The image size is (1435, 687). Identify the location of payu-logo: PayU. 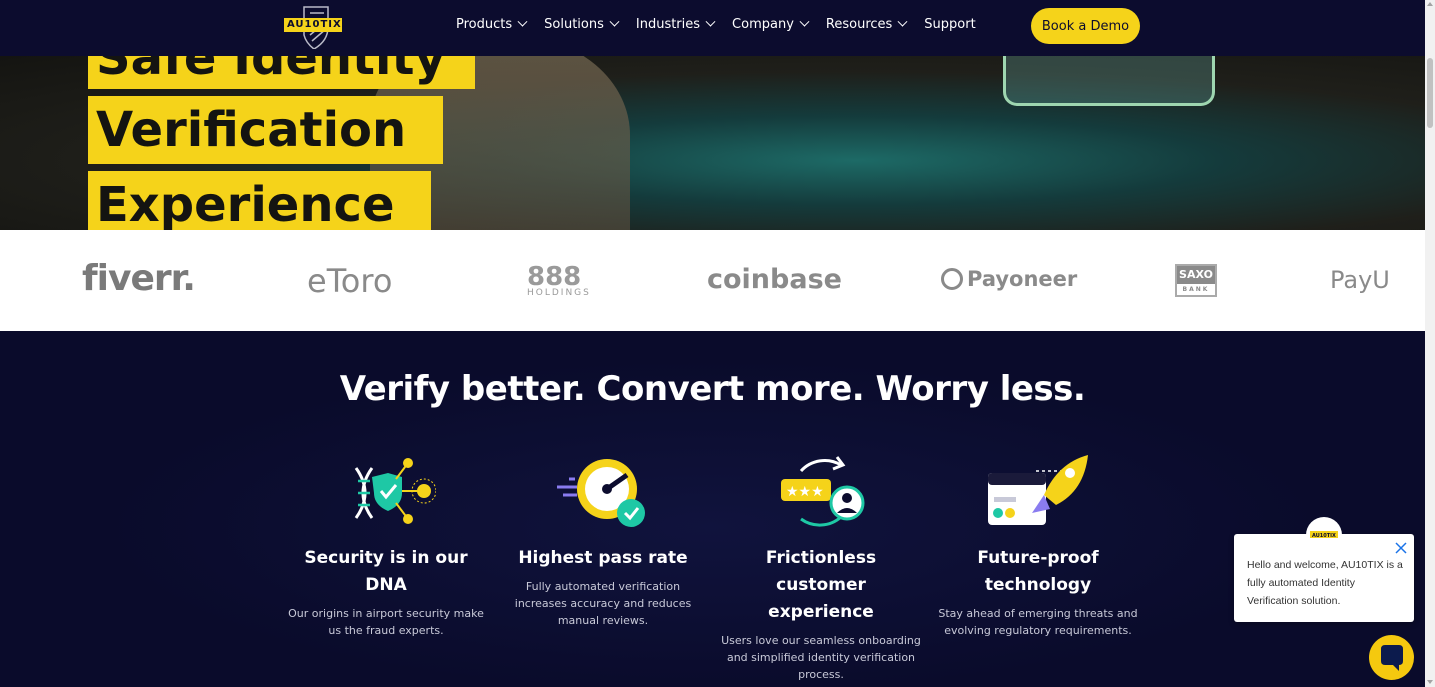
(1360, 280).